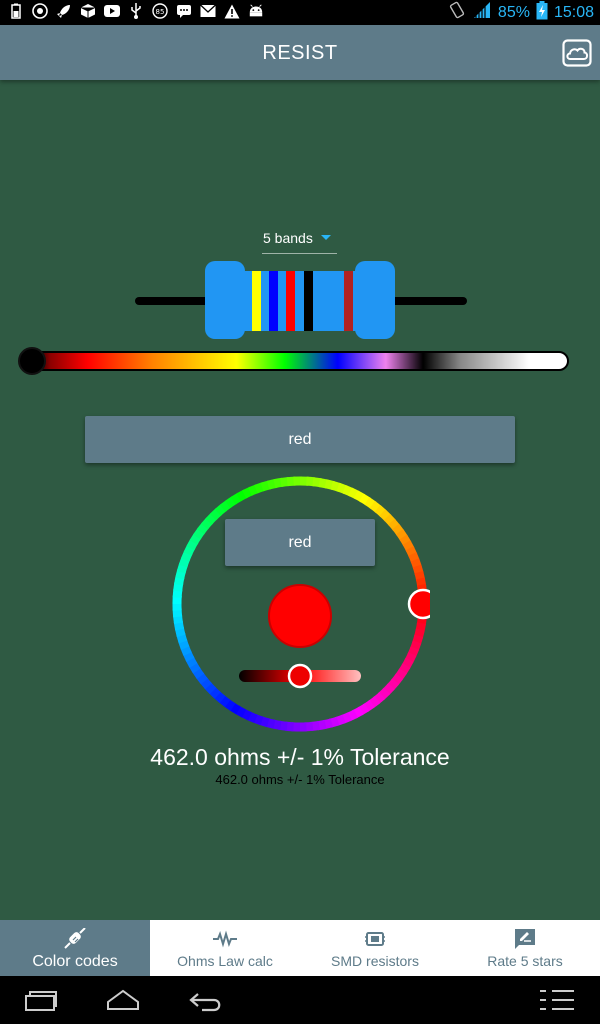 The height and width of the screenshot is (1024, 600). I want to click on app-icon, so click(40, 11).